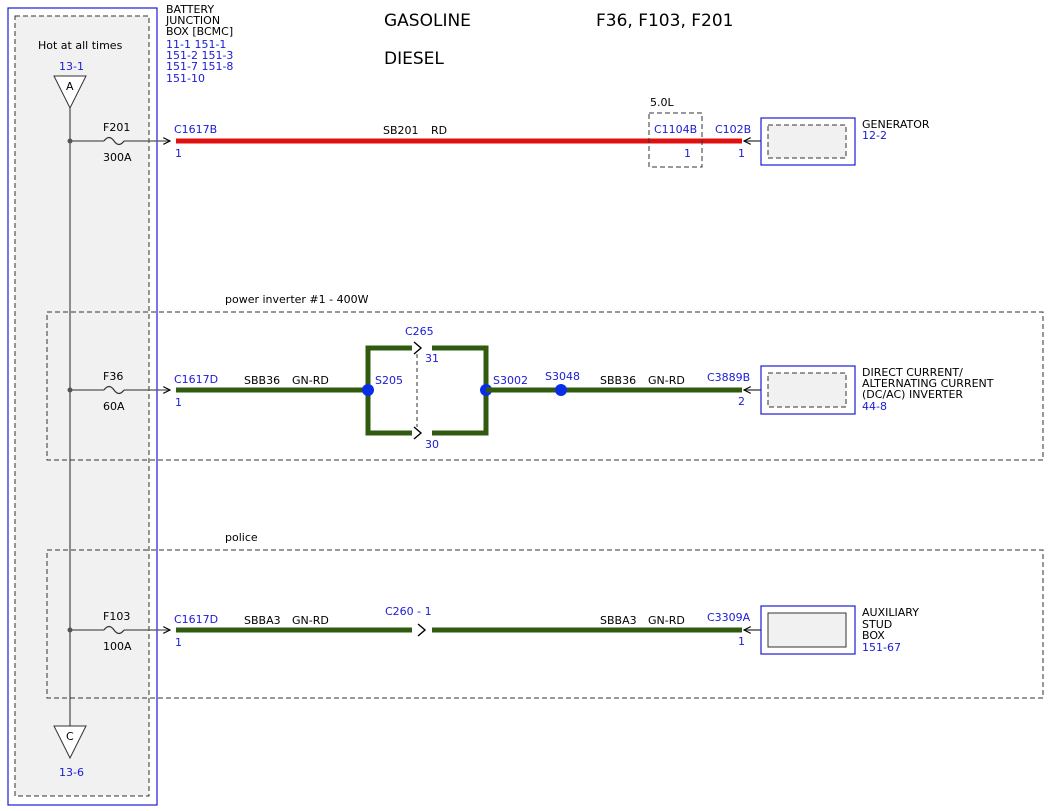 Image resolution: width=1050 pixels, height=811 pixels. What do you see at coordinates (199, 31) in the screenshot?
I see `bjb-title-line-3: BOX [BCMC]` at bounding box center [199, 31].